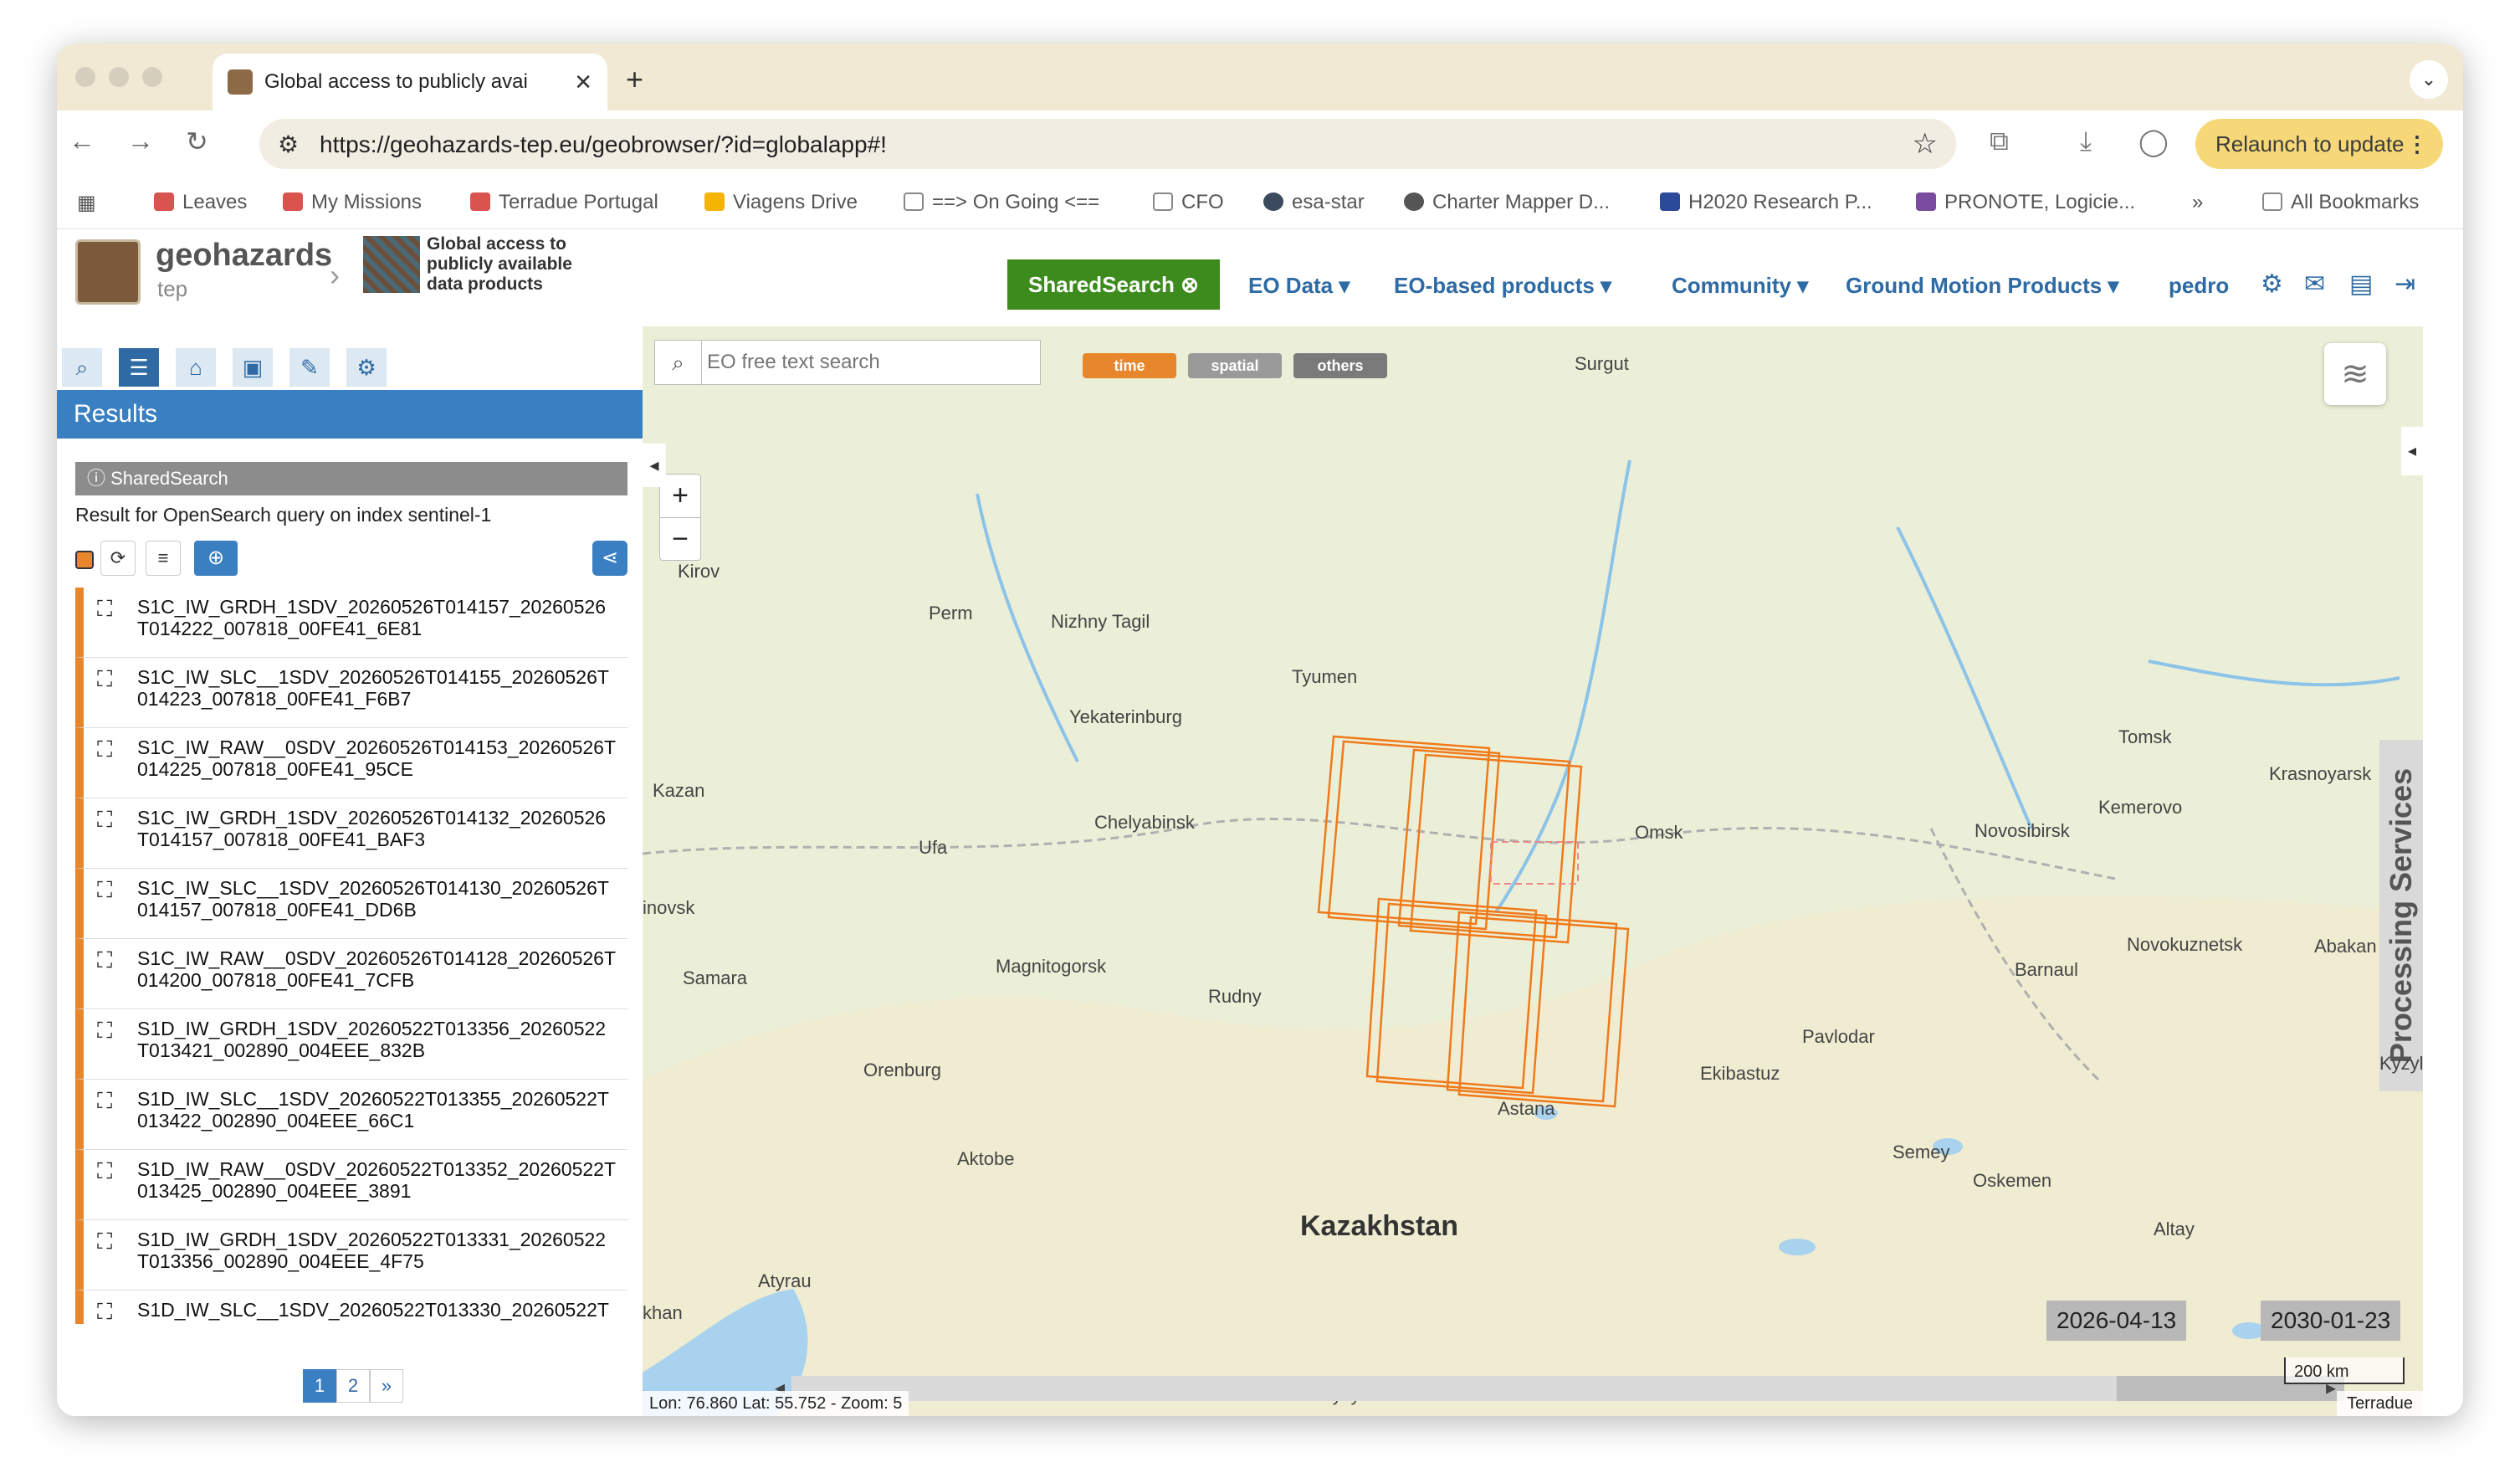 Image resolution: width=2520 pixels, height=1483 pixels. Describe the element at coordinates (1502, 286) in the screenshot. I see `nav-eo-based-products: EO-based products ▾` at that location.